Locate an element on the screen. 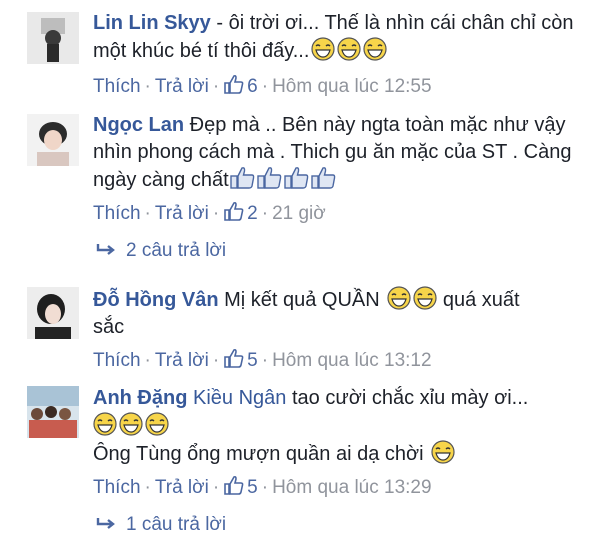 This screenshot has height=542, width=600. comment-actions: Thích · Trả lời · 5 · Hôm qua lúc 13:12 is located at coordinates (262, 361).